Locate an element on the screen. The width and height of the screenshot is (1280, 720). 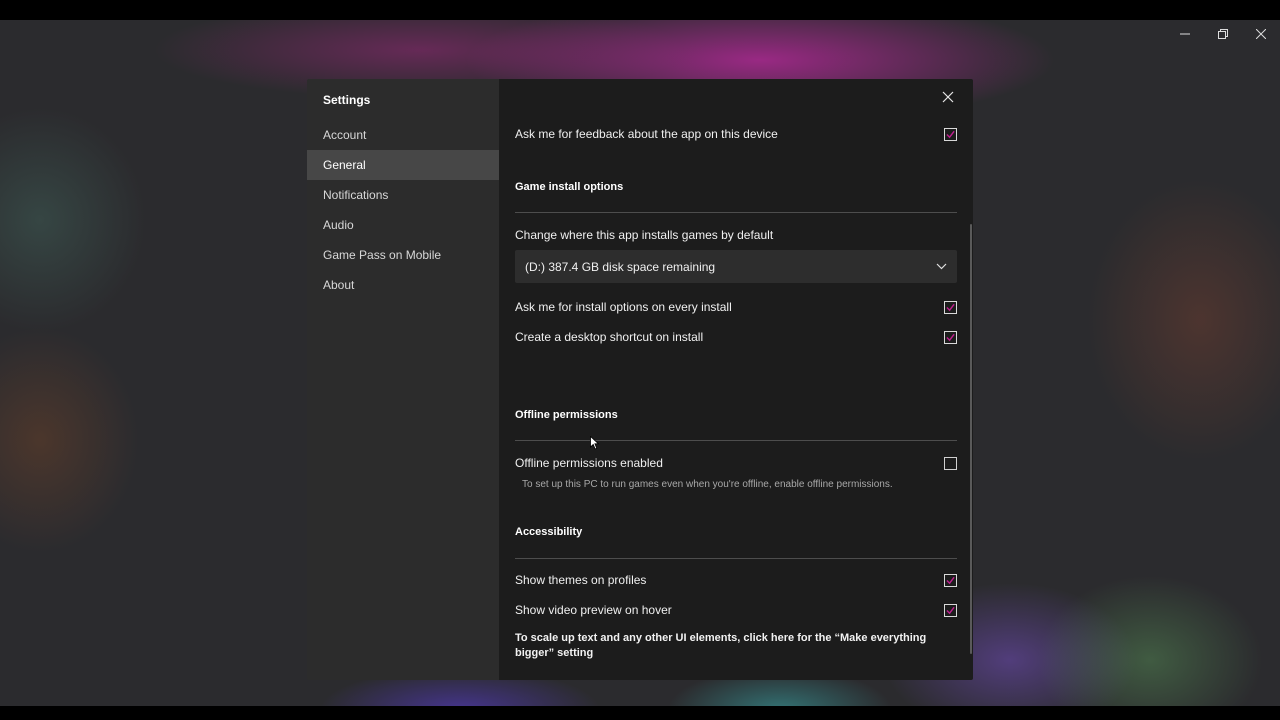
letterbox-top is located at coordinates (640, 10).